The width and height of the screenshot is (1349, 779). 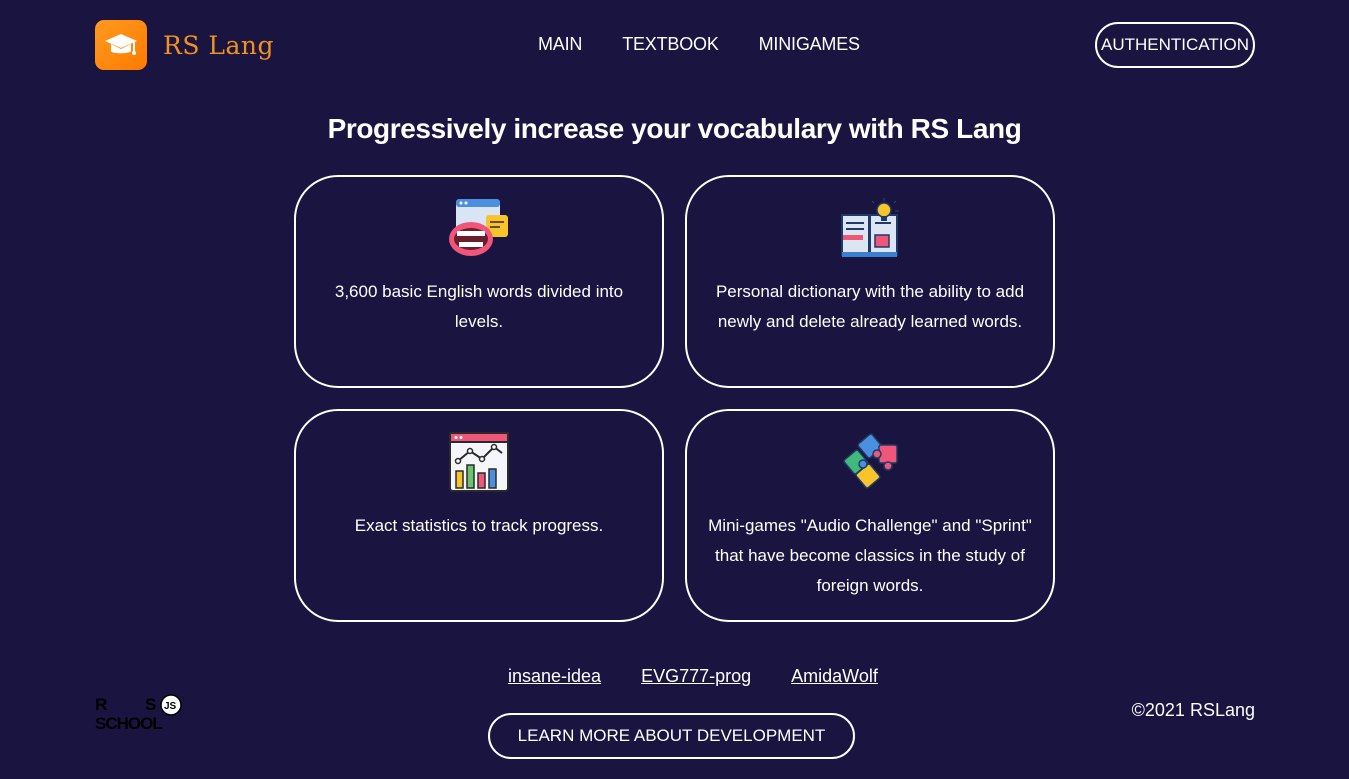 I want to click on copyright: ©2021 RSLang, so click(x=1193, y=710).